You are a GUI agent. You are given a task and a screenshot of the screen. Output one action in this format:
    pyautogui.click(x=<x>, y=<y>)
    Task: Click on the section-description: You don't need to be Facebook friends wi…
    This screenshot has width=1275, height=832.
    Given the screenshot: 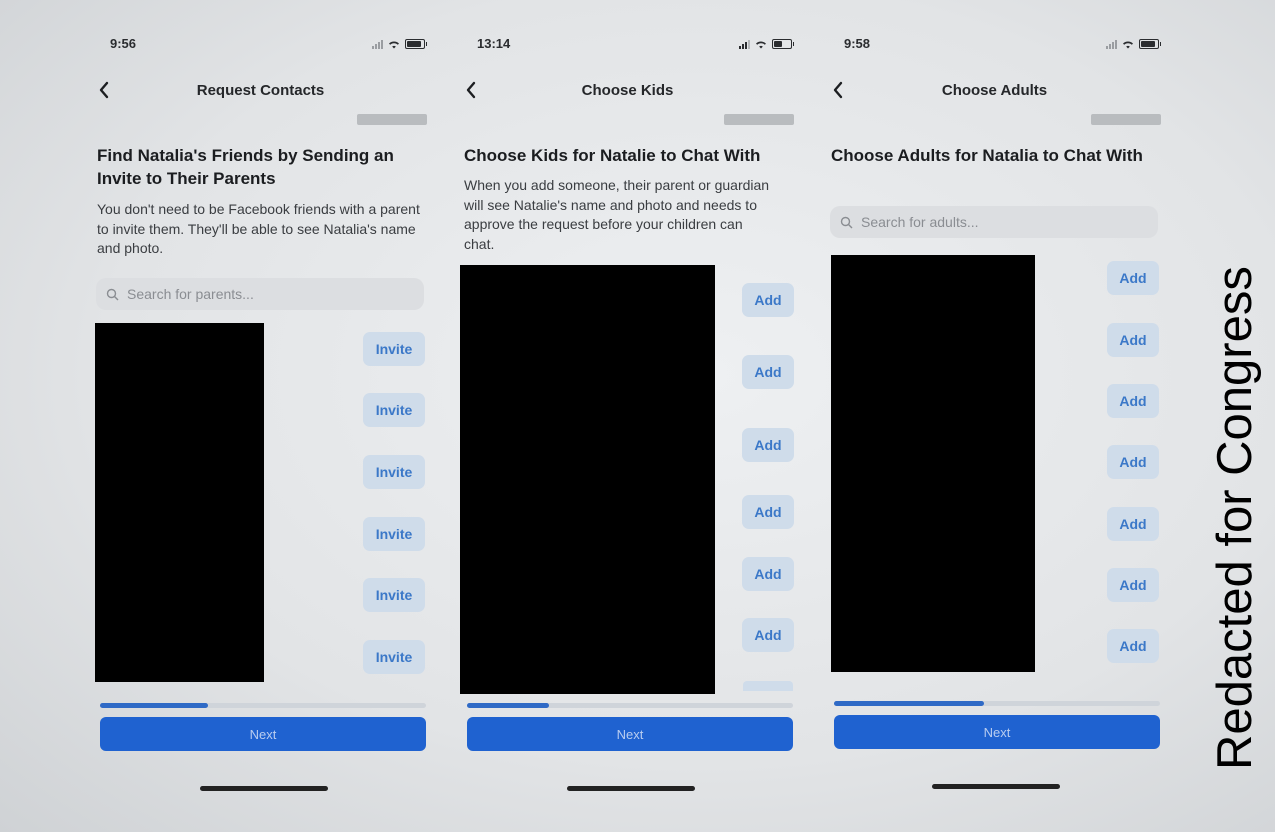 What is the action you would take?
    pyautogui.click(x=258, y=228)
    